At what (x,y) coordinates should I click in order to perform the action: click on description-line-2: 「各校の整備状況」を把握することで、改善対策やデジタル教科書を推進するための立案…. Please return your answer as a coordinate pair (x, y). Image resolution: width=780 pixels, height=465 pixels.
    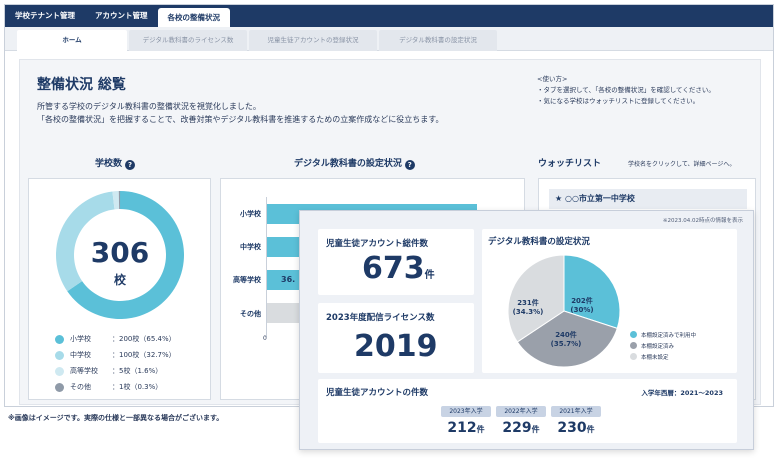
    Looking at the image, I should click on (240, 119).